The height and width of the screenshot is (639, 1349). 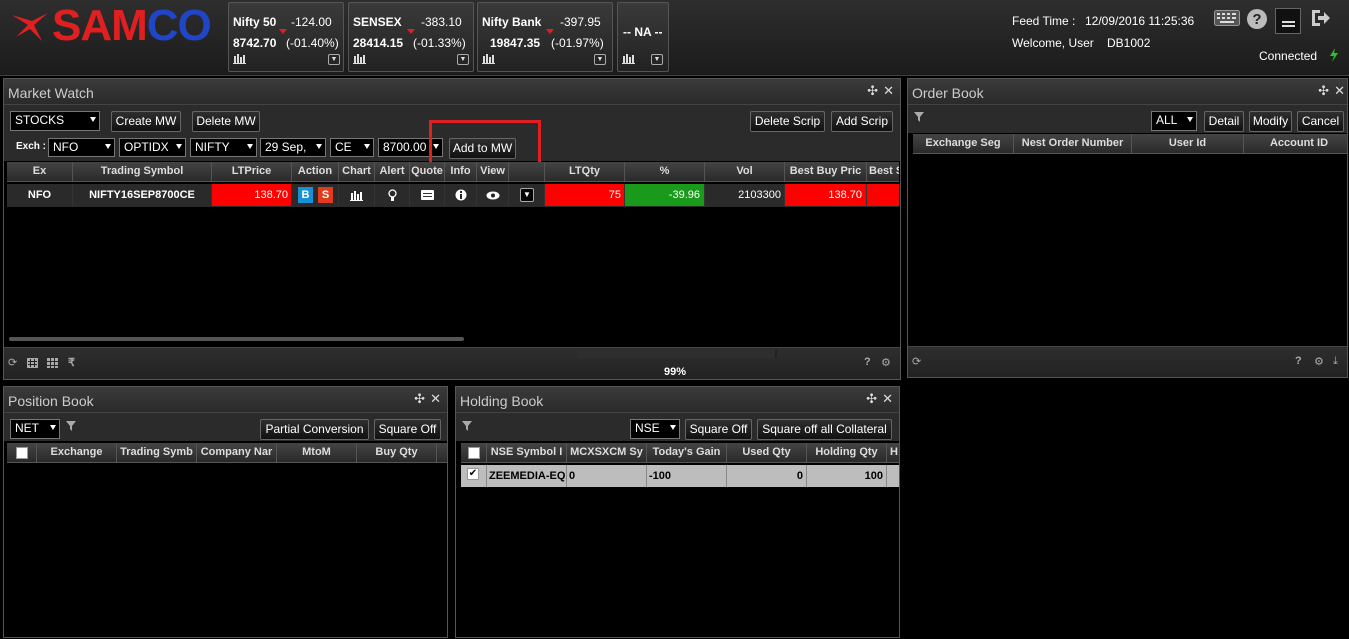 What do you see at coordinates (325, 195) in the screenshot?
I see `sell-button: S` at bounding box center [325, 195].